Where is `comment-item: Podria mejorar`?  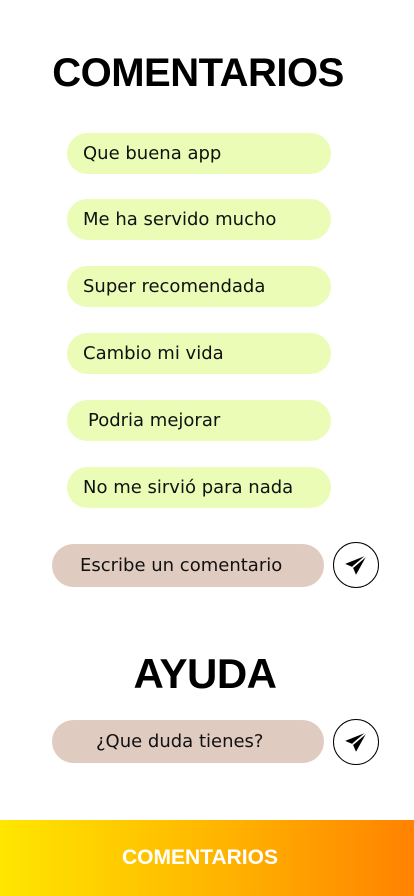 comment-item: Podria mejorar is located at coordinates (199, 420).